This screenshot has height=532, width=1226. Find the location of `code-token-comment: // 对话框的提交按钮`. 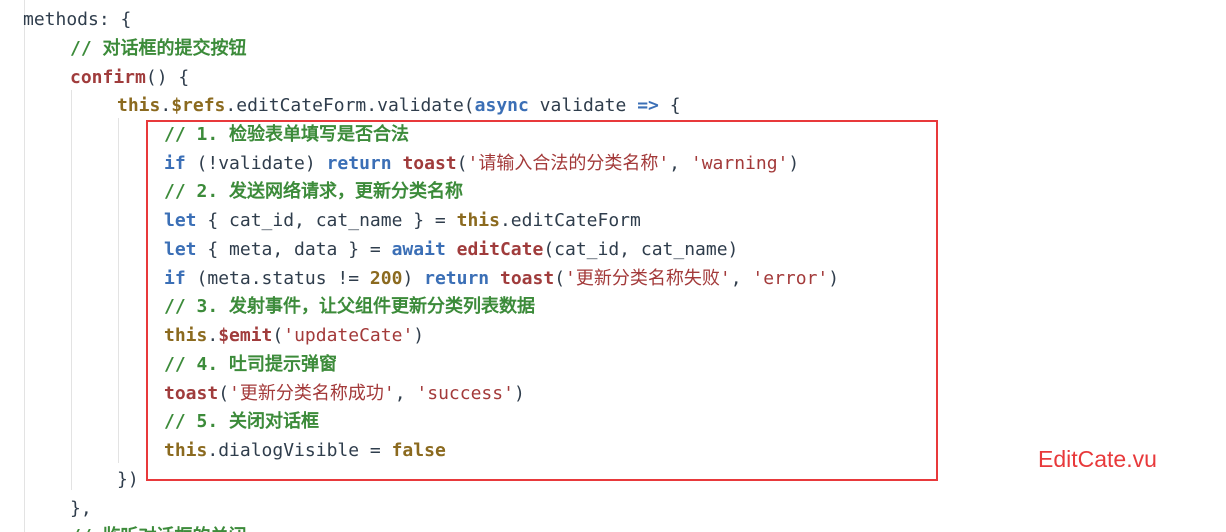

code-token-comment: // 对话框的提交按钮 is located at coordinates (158, 48).